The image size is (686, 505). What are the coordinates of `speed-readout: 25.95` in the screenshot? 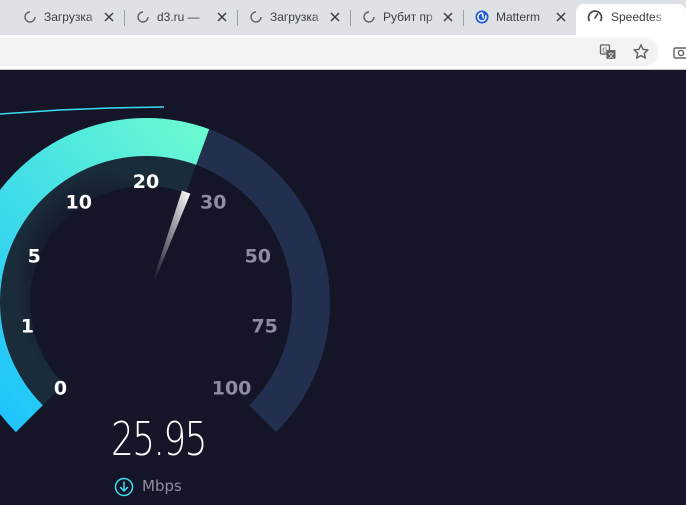 It's located at (159, 439).